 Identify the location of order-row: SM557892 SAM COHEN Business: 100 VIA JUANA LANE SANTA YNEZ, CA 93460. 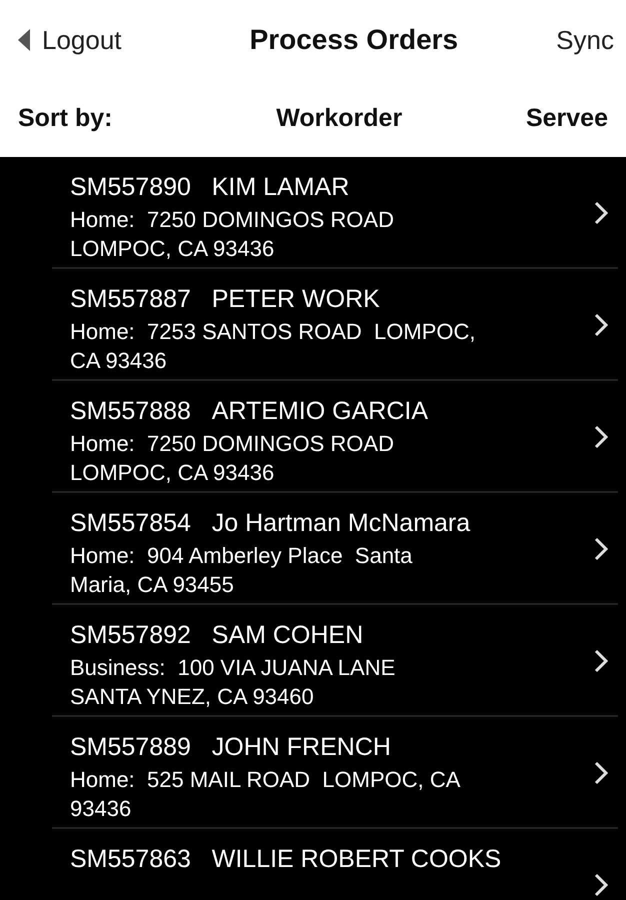
(335, 661).